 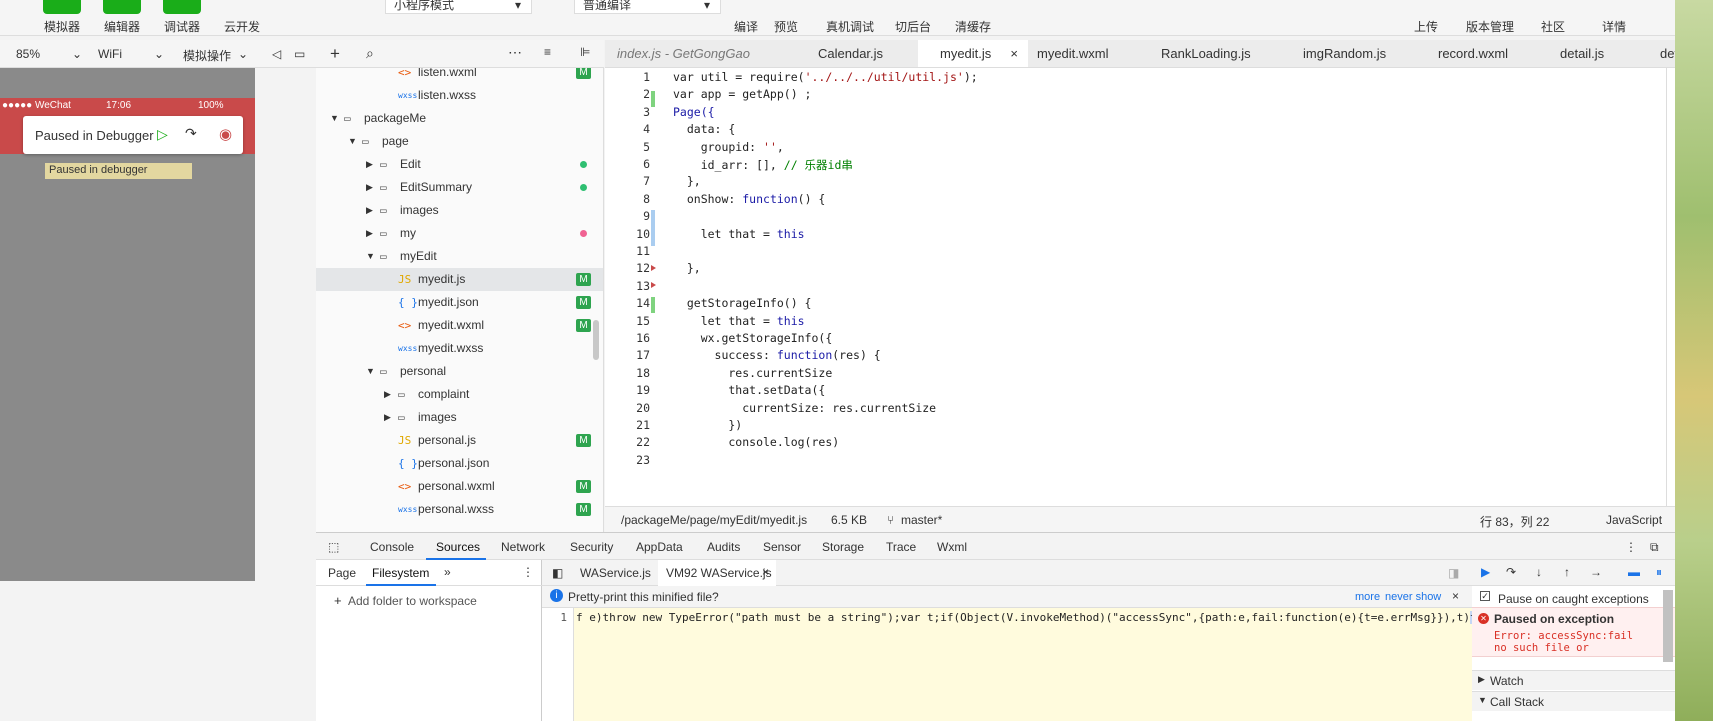 What do you see at coordinates (459, 325) in the screenshot?
I see `tree-item: <> myedit.wxml M` at bounding box center [459, 325].